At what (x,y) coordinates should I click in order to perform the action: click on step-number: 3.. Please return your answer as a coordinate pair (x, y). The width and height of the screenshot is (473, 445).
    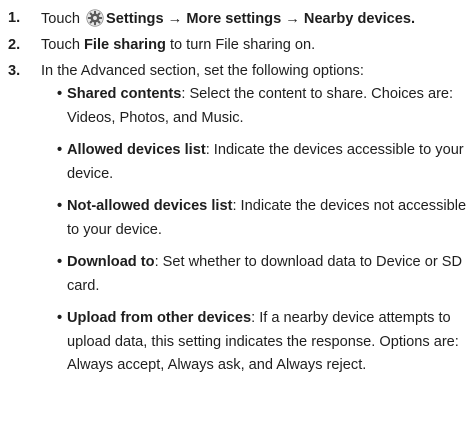
    Looking at the image, I should click on (14, 71).